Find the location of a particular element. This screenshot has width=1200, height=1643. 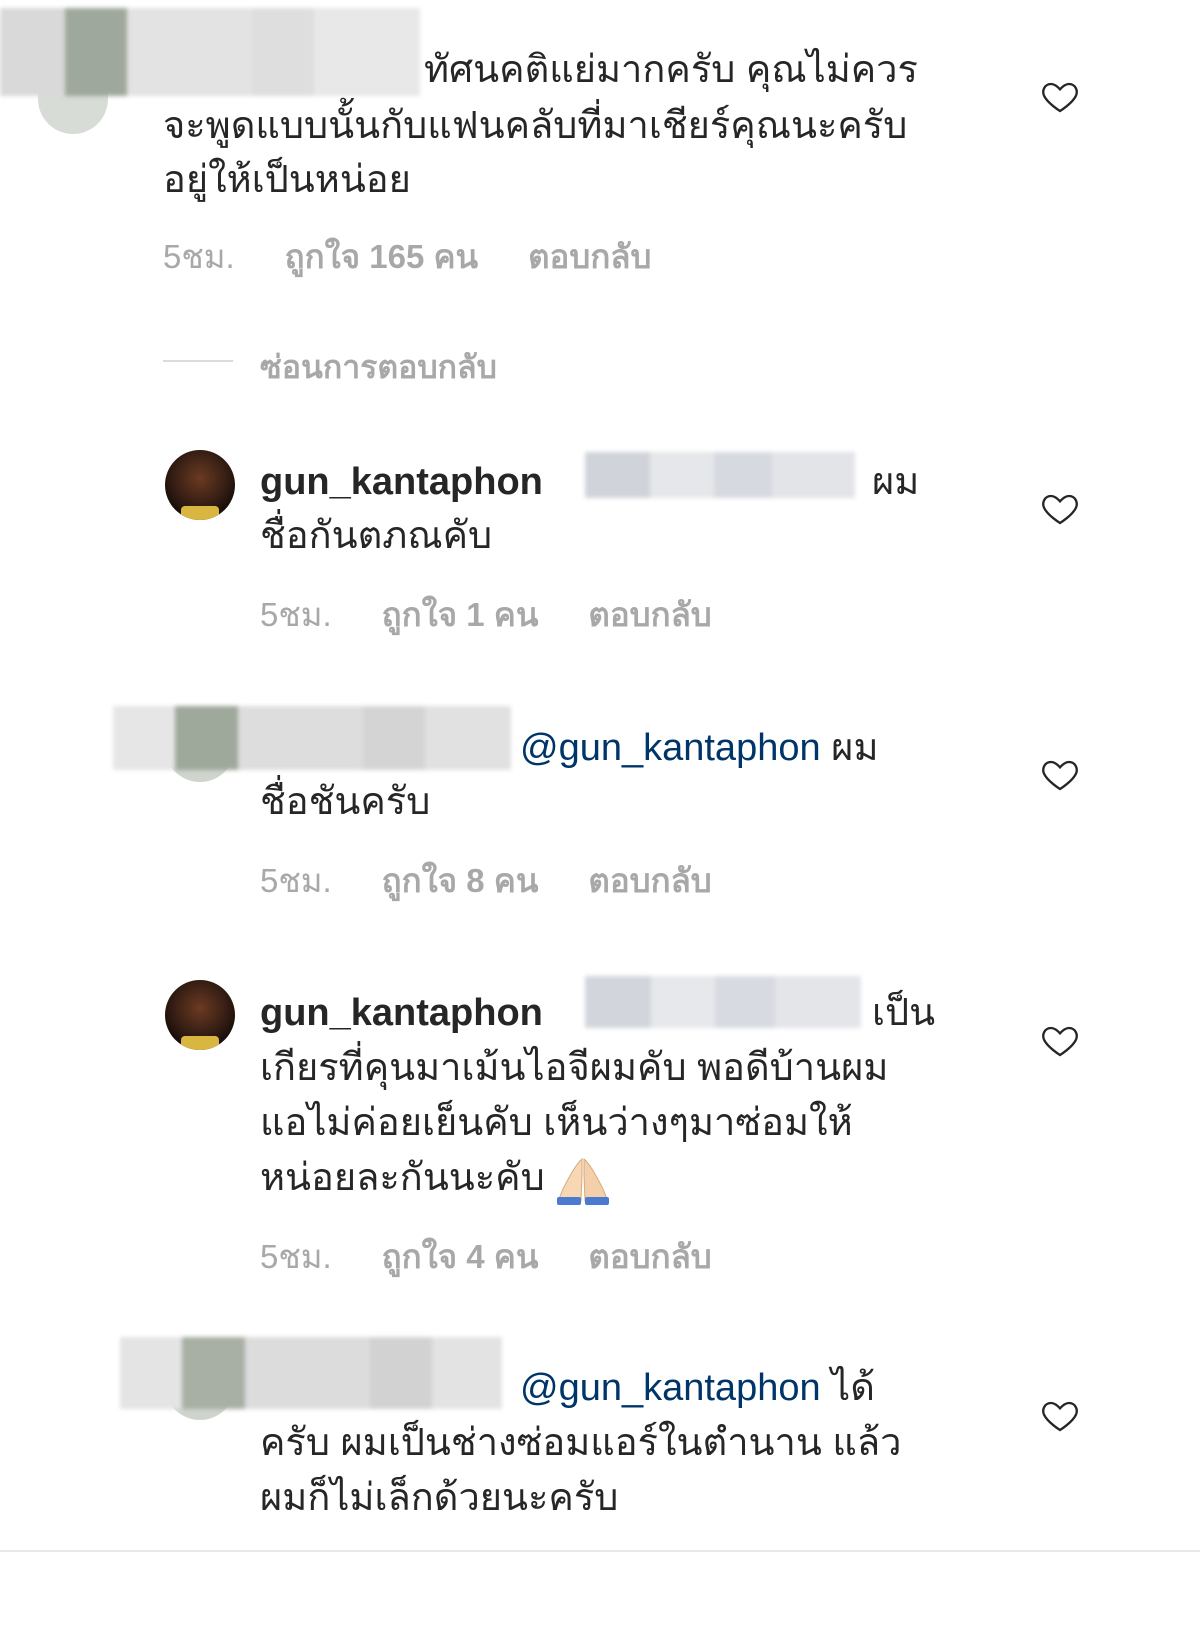

comment-text: ครับ ผมเป็นช่างซ่อมแอร์ในตำนาน แล้ว is located at coordinates (581, 1443).